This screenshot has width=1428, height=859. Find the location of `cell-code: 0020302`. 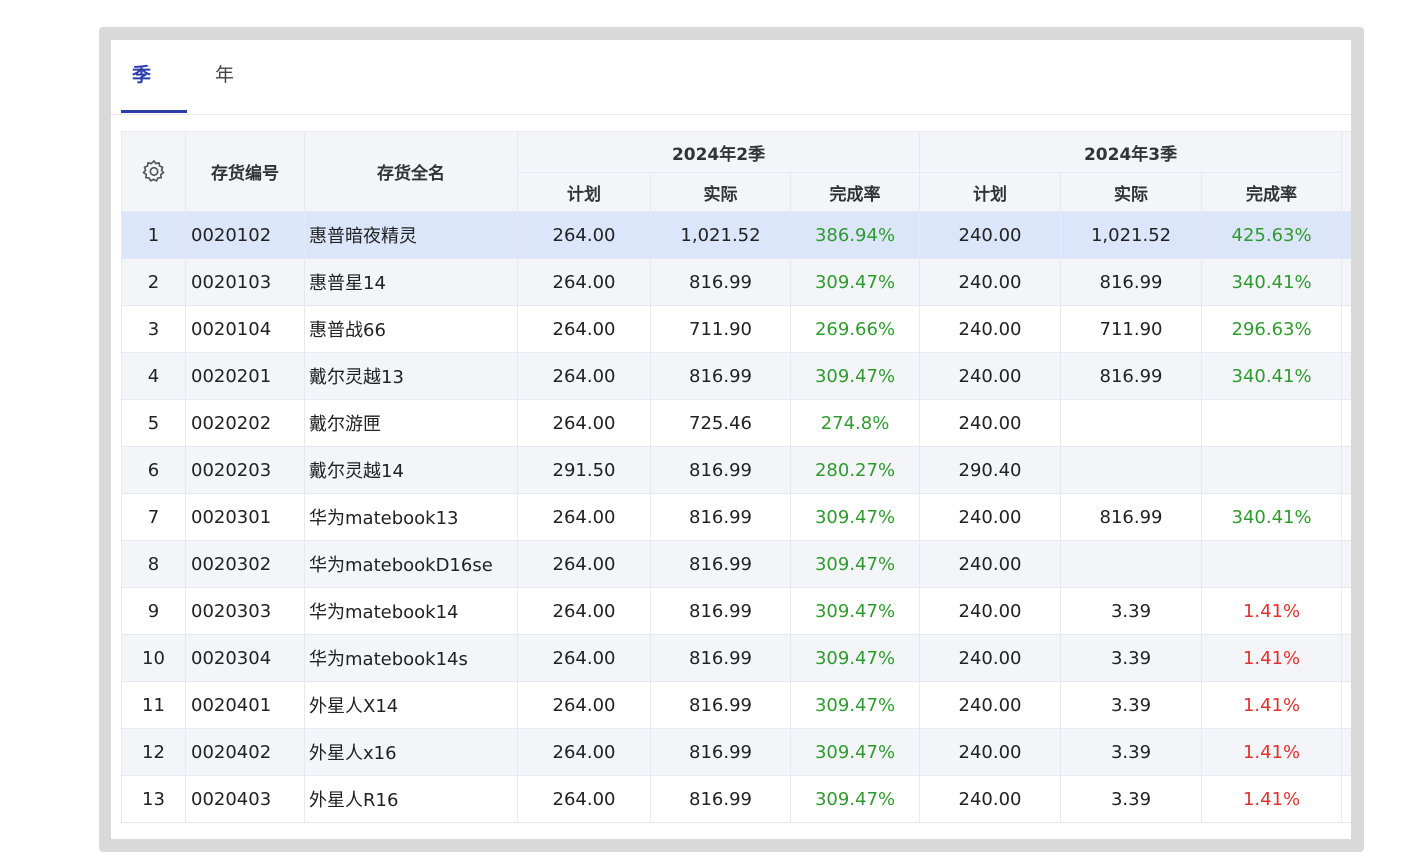

cell-code: 0020302 is located at coordinates (245, 564).